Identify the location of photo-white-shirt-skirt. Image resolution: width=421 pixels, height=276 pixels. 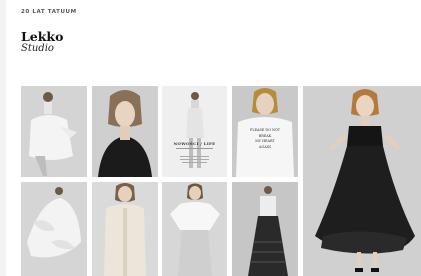
(194, 229).